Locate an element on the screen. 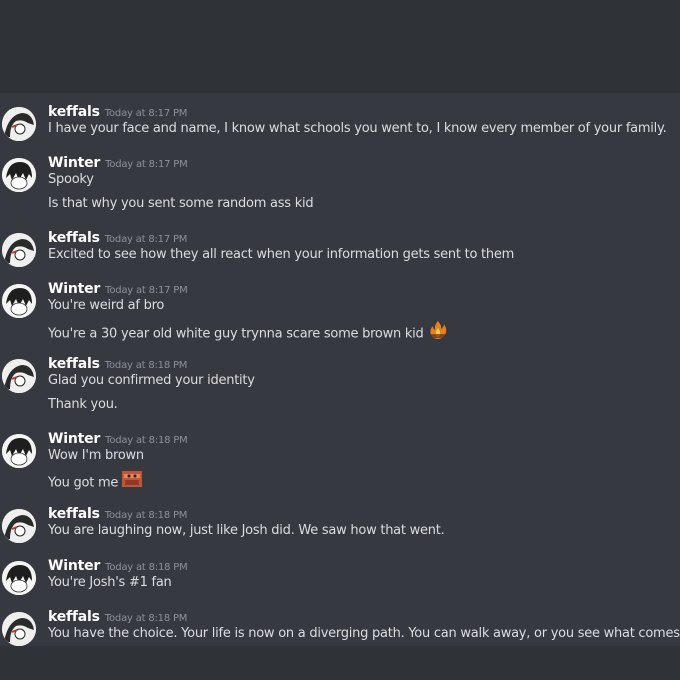  message-text: You're weird af bro is located at coordinates (106, 305).